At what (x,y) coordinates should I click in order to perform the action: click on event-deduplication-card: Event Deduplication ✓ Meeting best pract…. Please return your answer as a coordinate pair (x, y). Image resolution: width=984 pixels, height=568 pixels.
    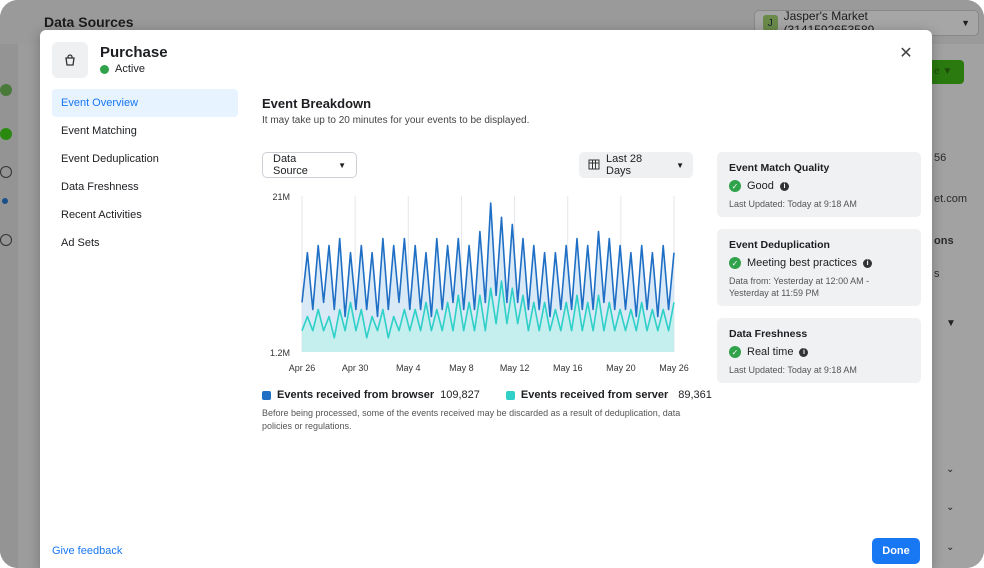
    Looking at the image, I should click on (819, 267).